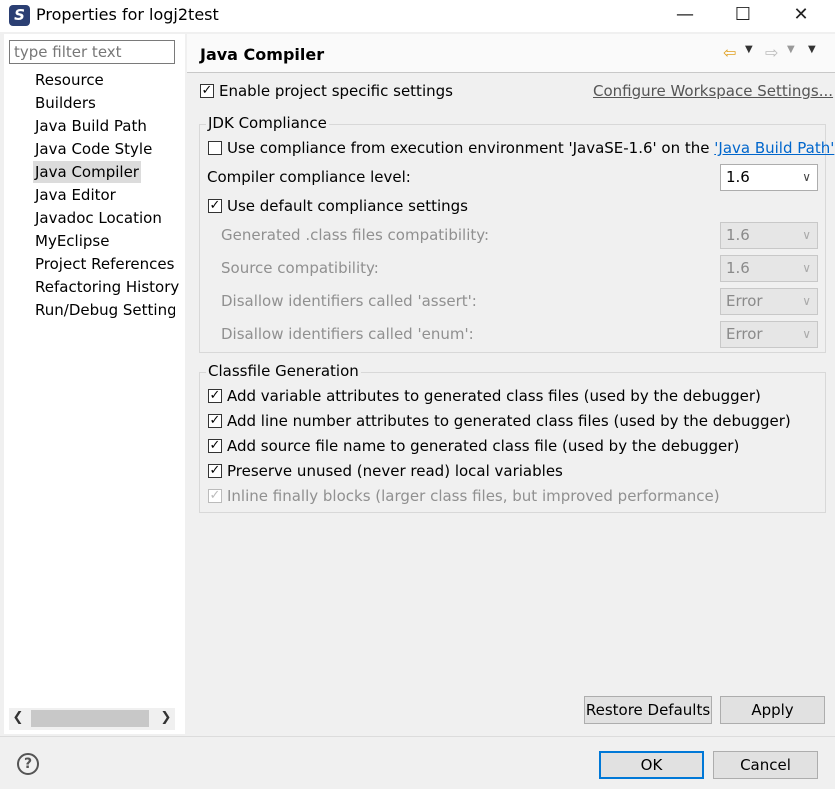  I want to click on page-title: Java Compiler, so click(262, 54).